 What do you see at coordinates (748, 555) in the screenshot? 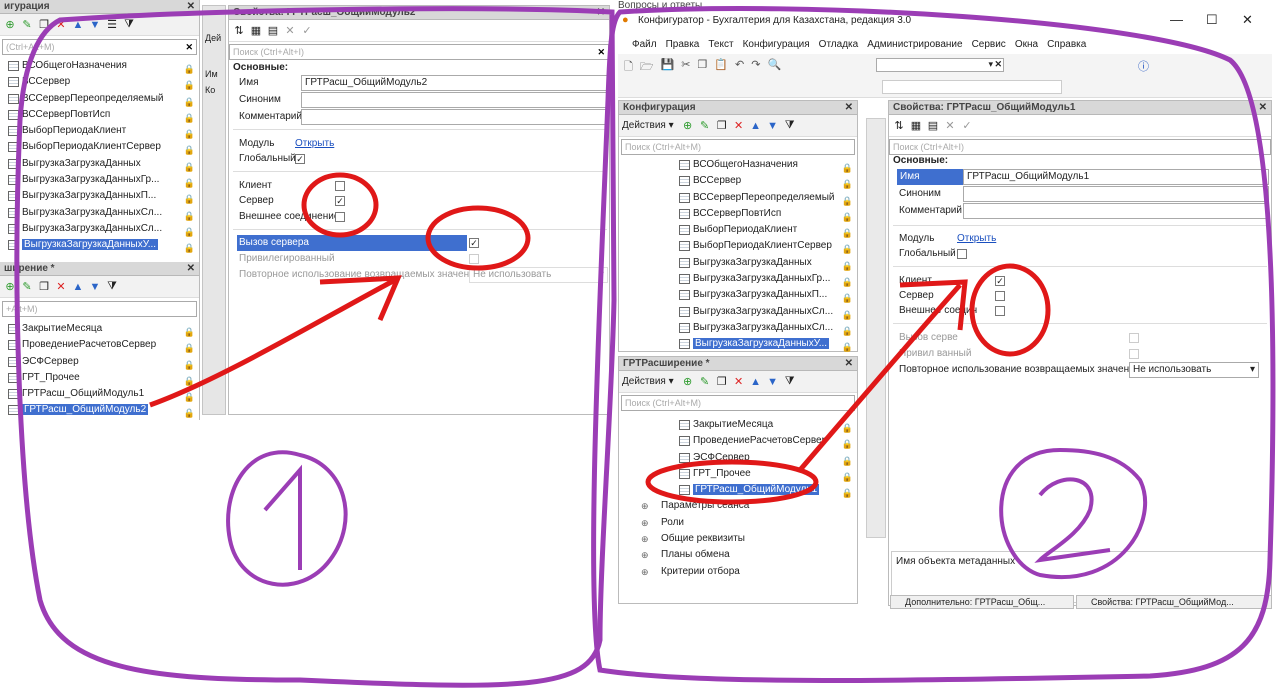
I see `tree-group: ⊕ Планы обмена` at bounding box center [748, 555].